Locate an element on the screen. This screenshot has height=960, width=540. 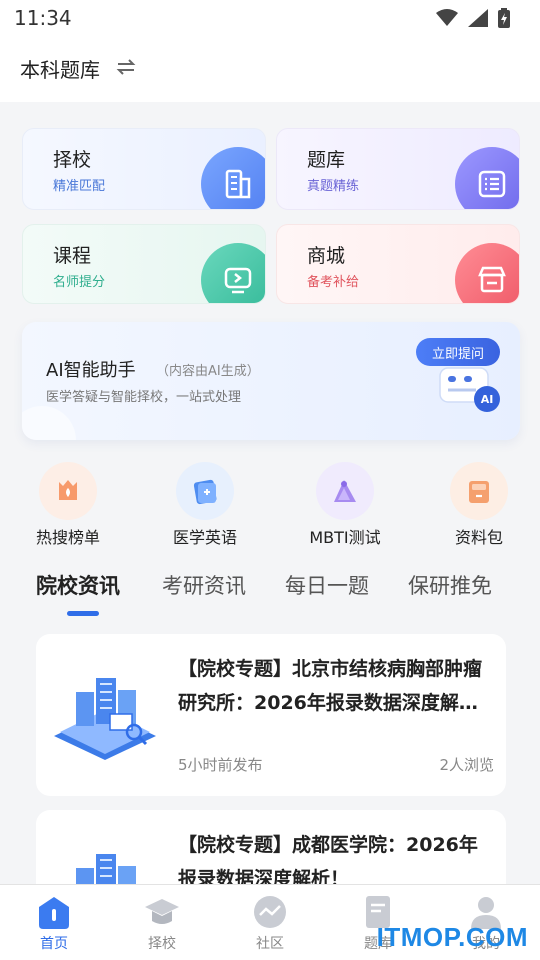
status-bar: 11:34 is located at coordinates (270, 18).